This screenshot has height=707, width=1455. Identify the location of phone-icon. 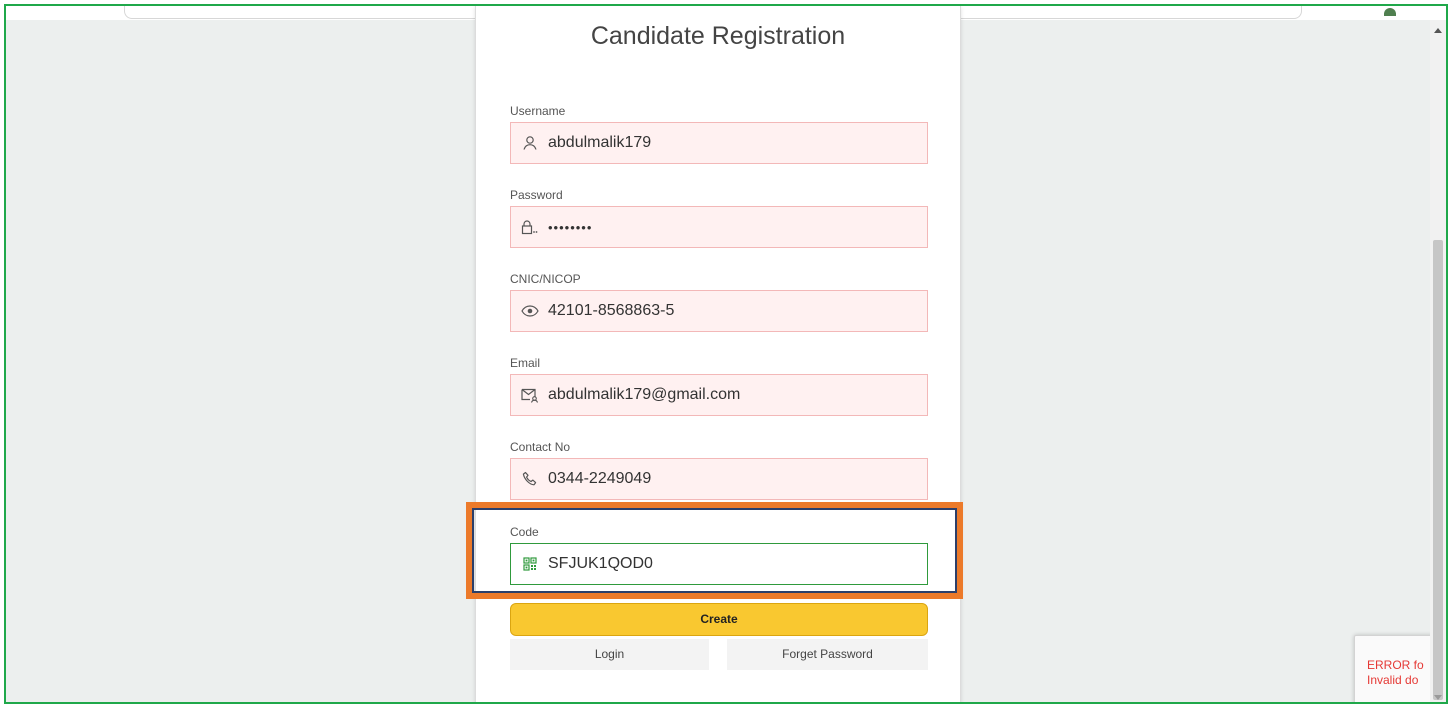
(530, 479).